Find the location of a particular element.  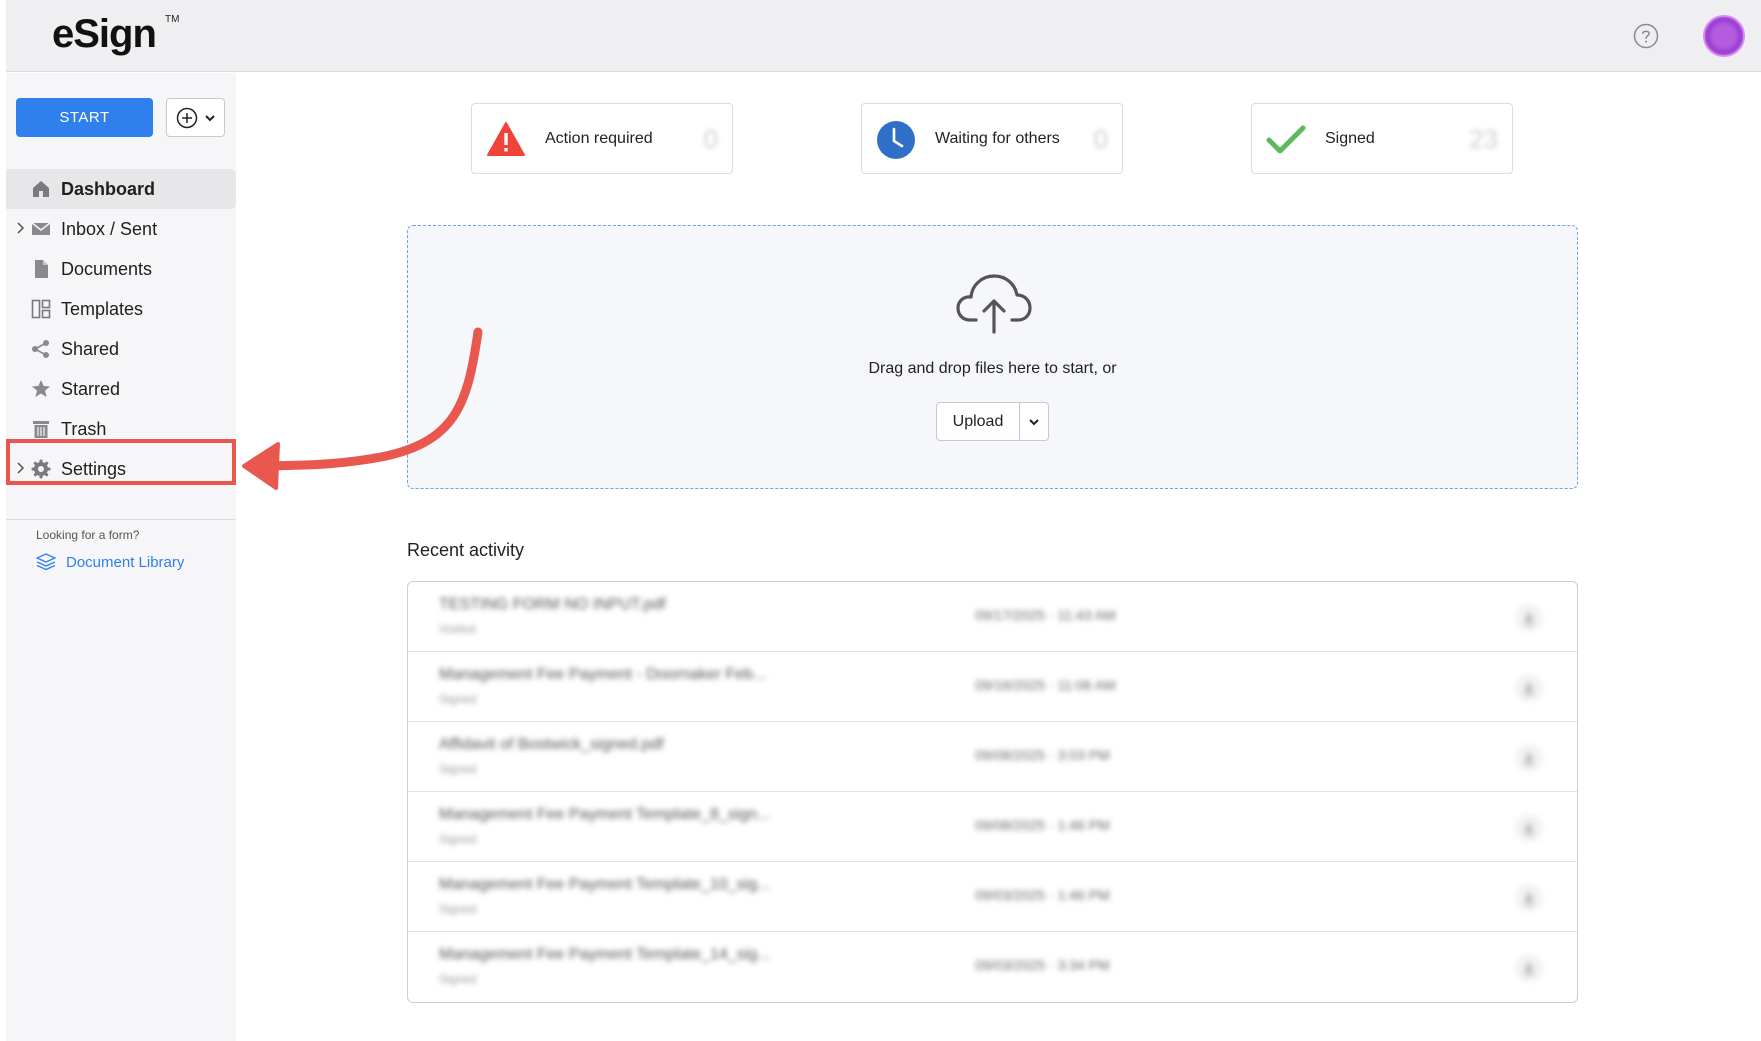

logo-trademark: TM is located at coordinates (172, 19).